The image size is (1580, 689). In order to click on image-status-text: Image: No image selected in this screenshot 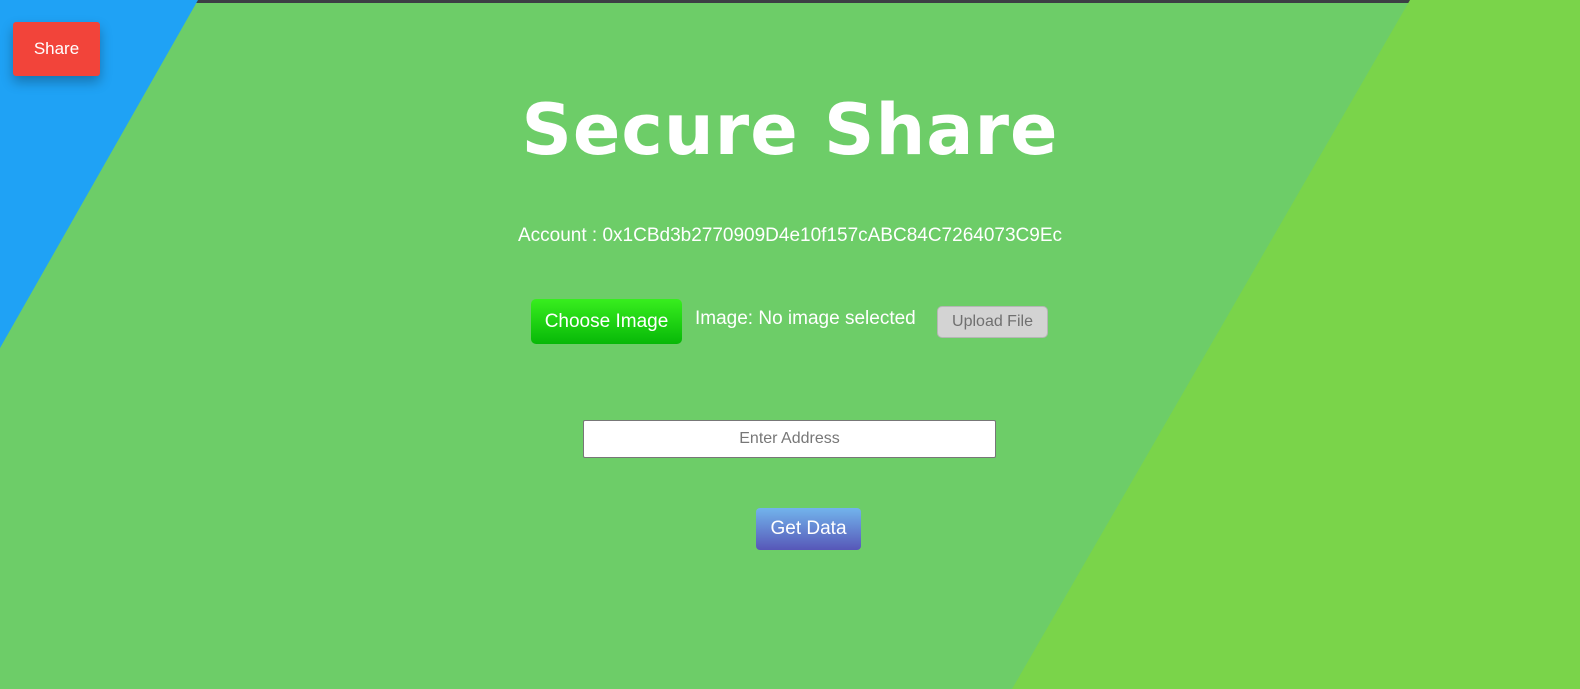, I will do `click(805, 318)`.